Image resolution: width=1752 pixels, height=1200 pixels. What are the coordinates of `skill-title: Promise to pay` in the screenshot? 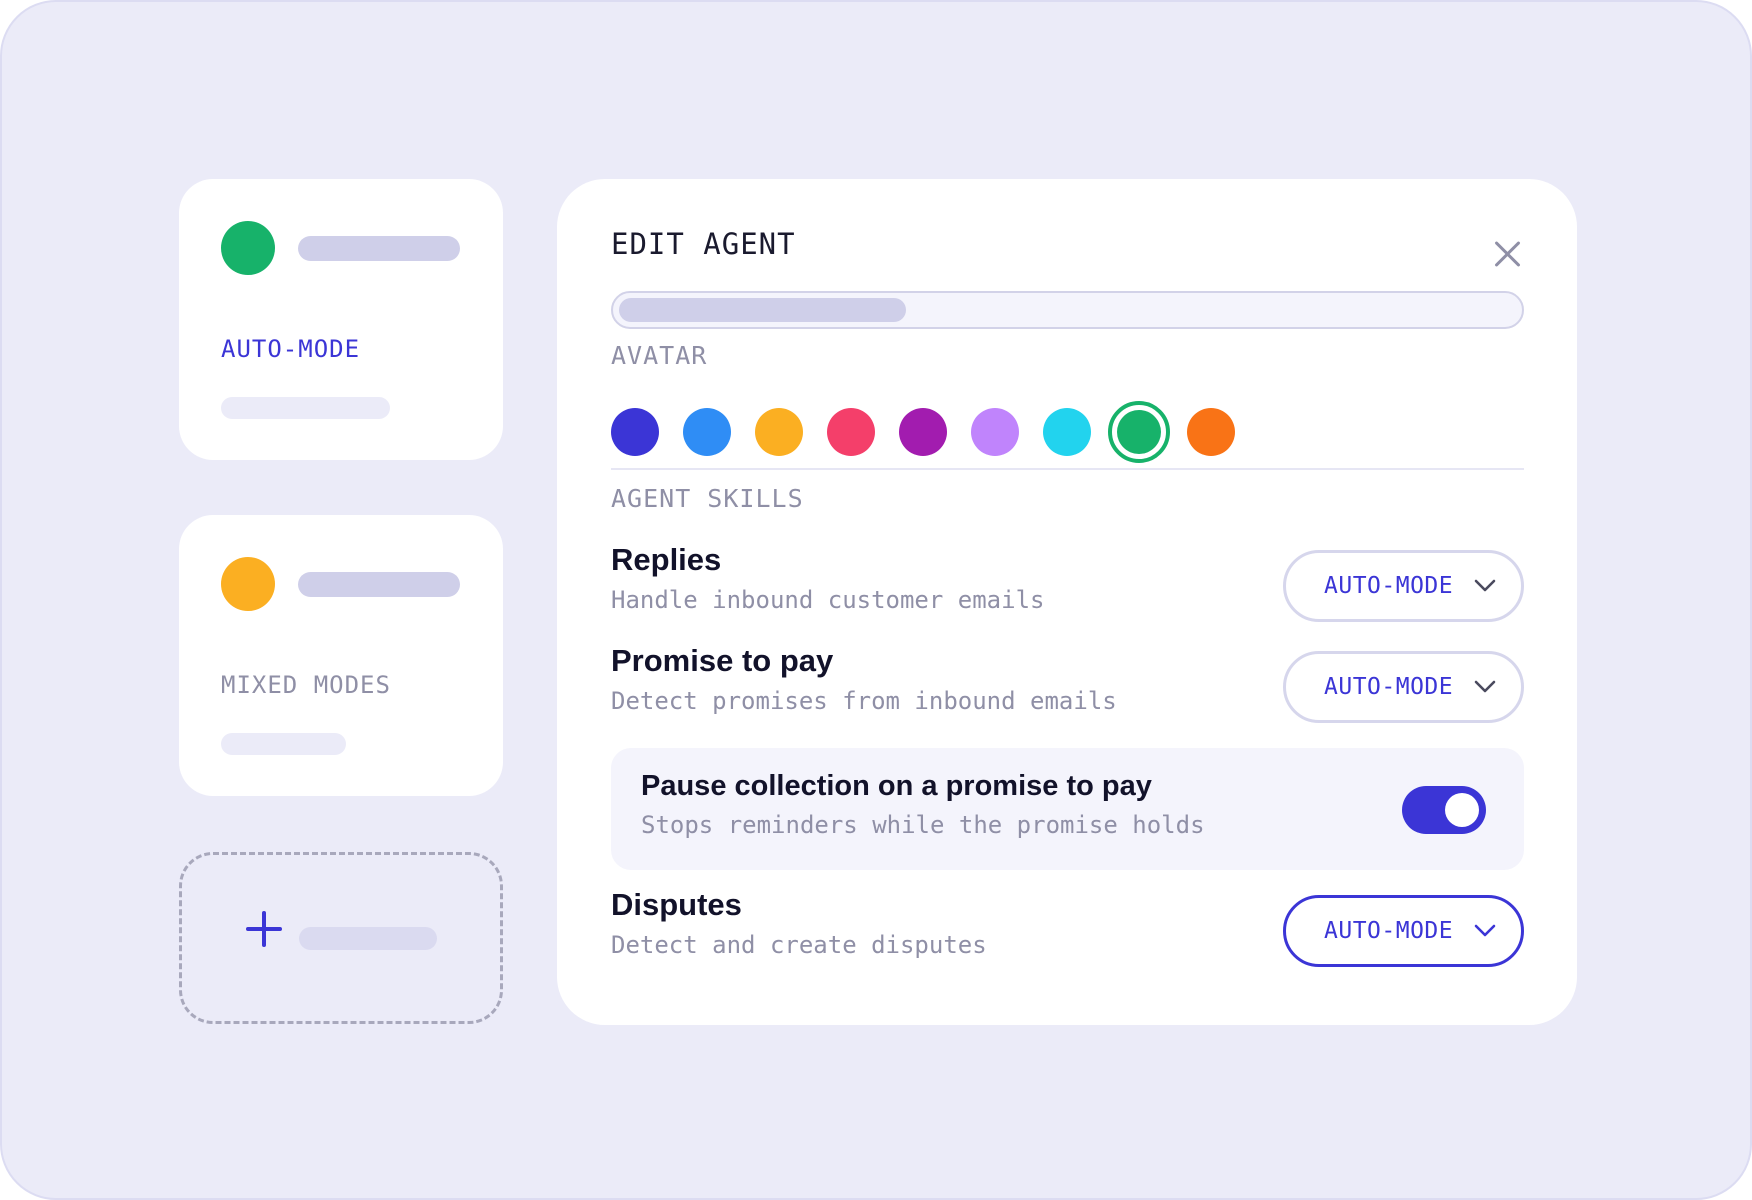 It's located at (722, 660).